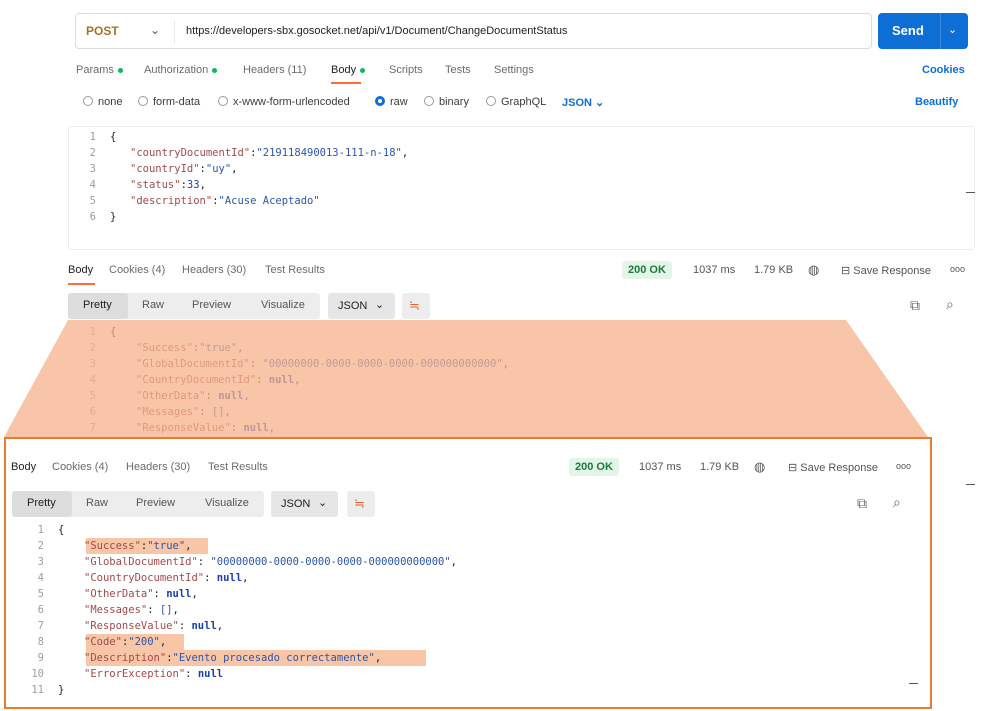 The image size is (983, 711). What do you see at coordinates (102, 31) in the screenshot?
I see `method-select: POST` at bounding box center [102, 31].